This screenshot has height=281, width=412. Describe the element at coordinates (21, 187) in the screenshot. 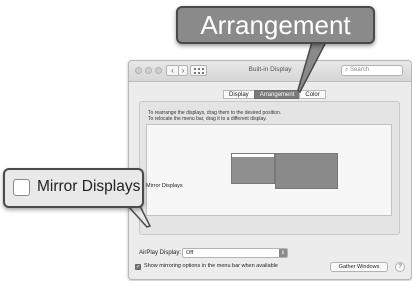

I see `mirror-callout-checkbox` at that location.